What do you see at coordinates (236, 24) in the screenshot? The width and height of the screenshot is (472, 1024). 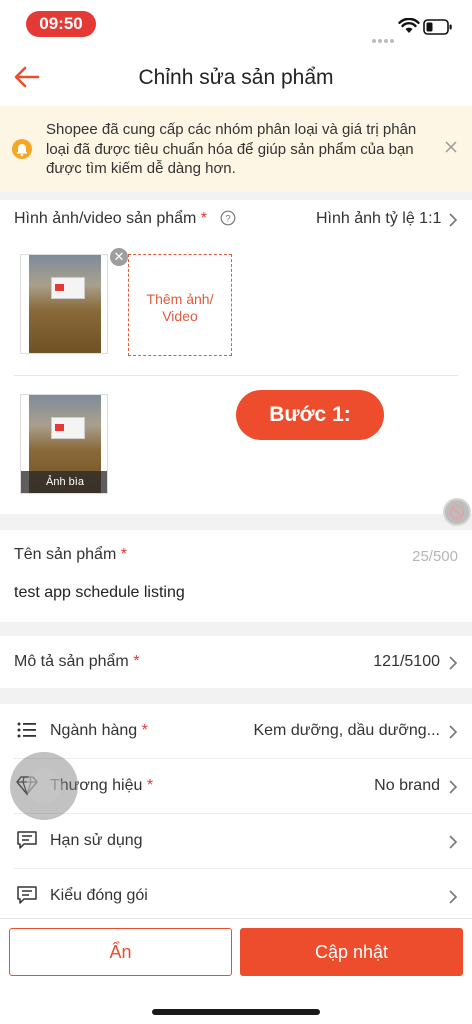 I see `status-bar: 09:50` at bounding box center [236, 24].